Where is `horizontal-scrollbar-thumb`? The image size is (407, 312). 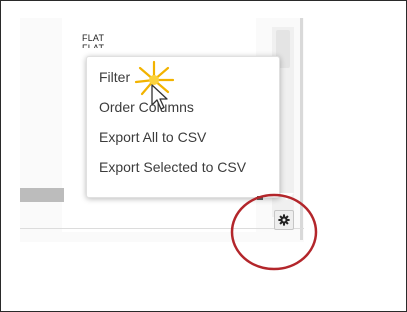 horizontal-scrollbar-thumb is located at coordinates (42, 195).